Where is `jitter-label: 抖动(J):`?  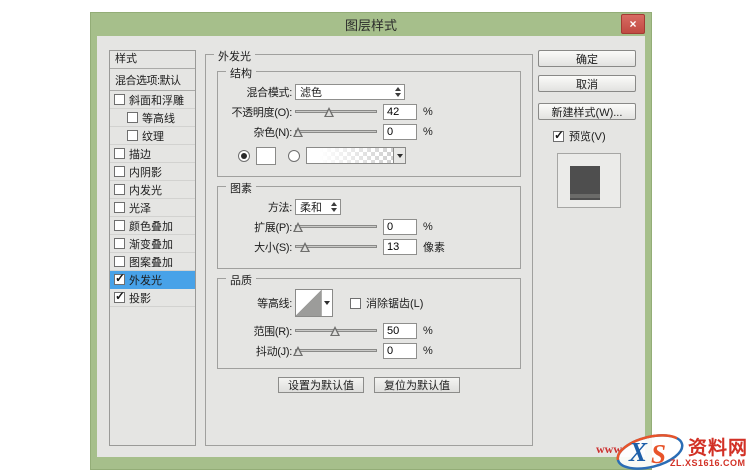
jitter-label: 抖动(J): is located at coordinates (273, 351).